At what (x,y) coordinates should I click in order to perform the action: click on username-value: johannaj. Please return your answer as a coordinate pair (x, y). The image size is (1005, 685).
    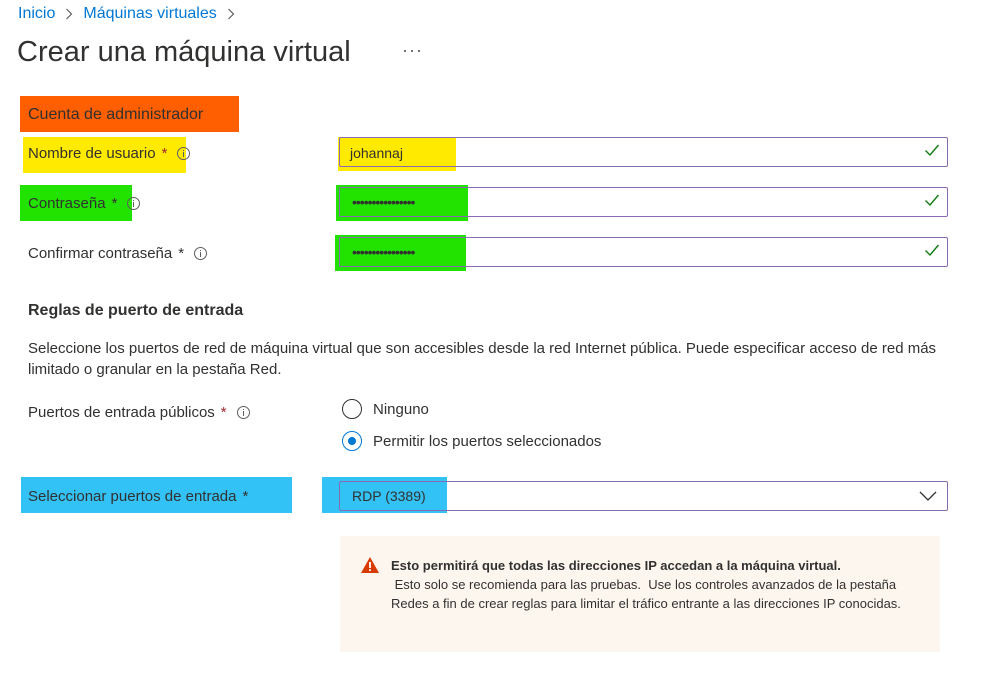
    Looking at the image, I should click on (376, 153).